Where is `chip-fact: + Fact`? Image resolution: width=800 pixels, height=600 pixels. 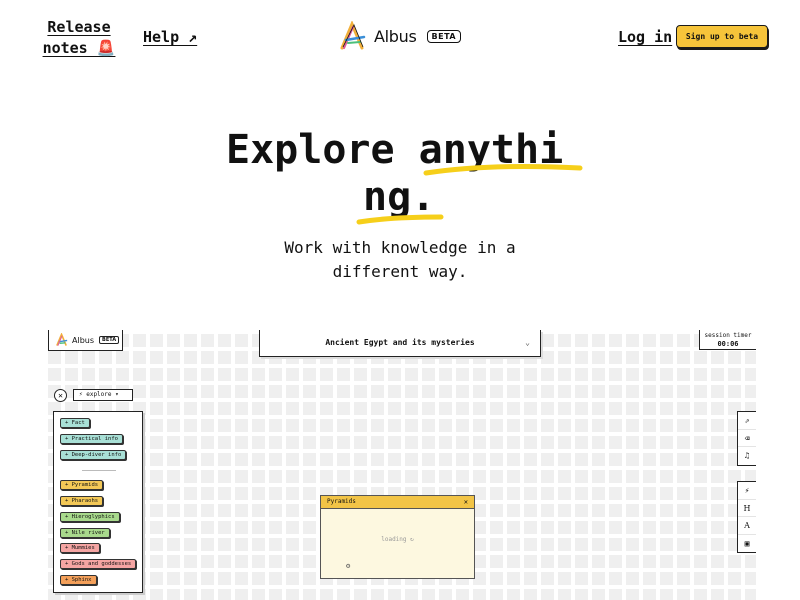
chip-fact: + Fact is located at coordinates (75, 423).